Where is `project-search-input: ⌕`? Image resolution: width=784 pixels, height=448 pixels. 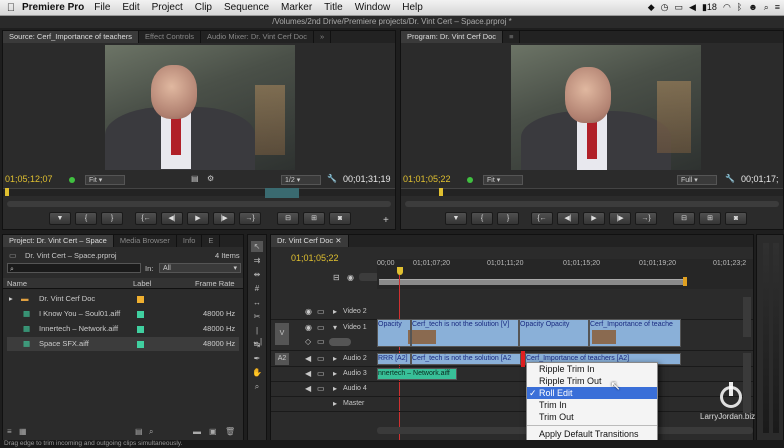 project-search-input: ⌕ is located at coordinates (74, 268).